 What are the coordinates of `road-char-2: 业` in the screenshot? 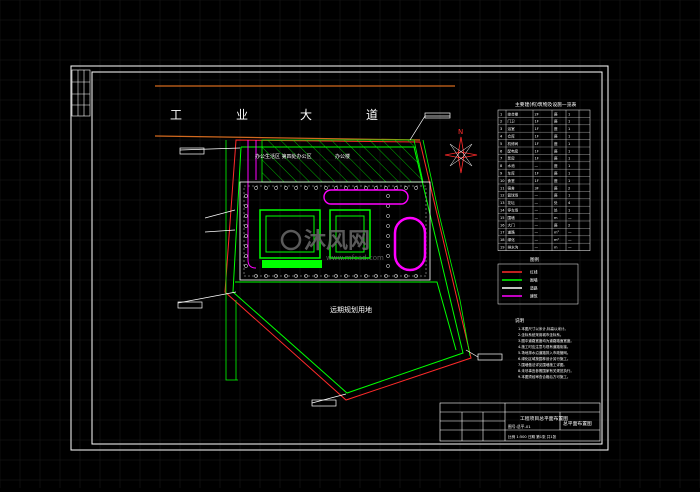 It's located at (242, 115).